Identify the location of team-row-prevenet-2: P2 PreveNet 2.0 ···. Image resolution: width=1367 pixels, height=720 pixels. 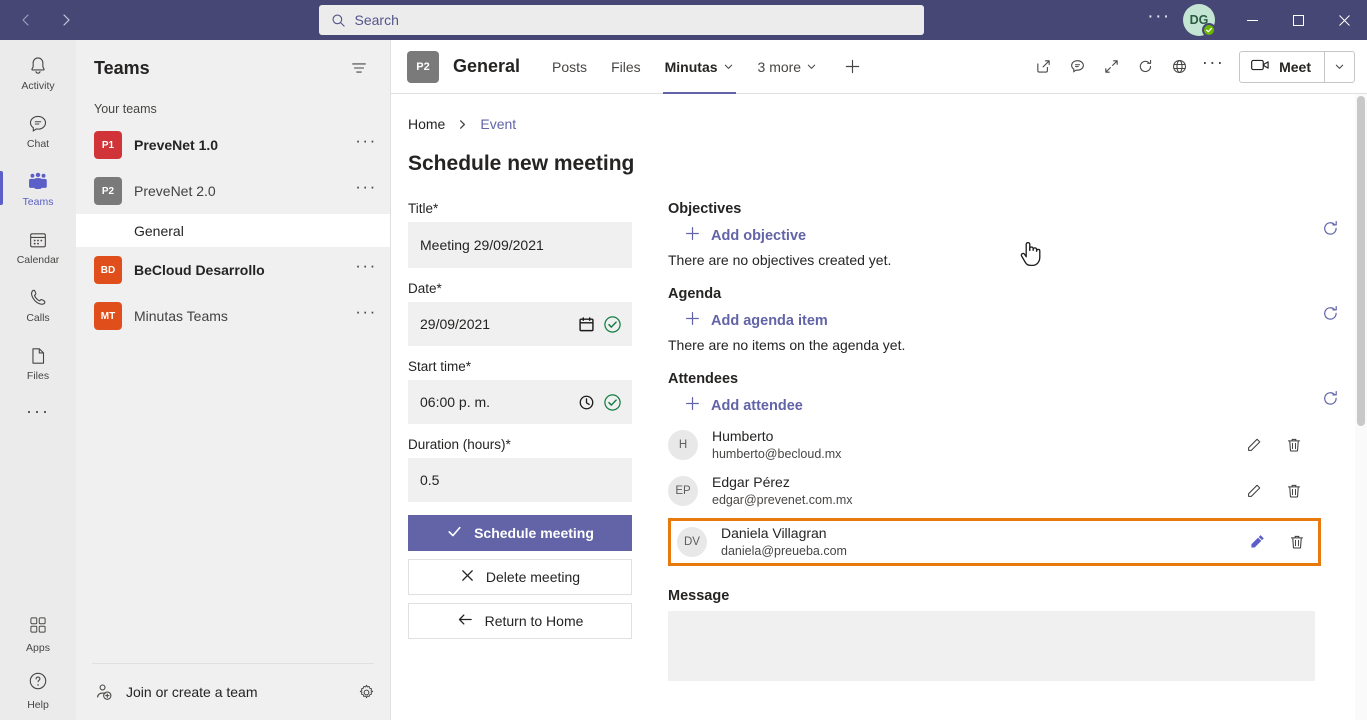
(233, 191).